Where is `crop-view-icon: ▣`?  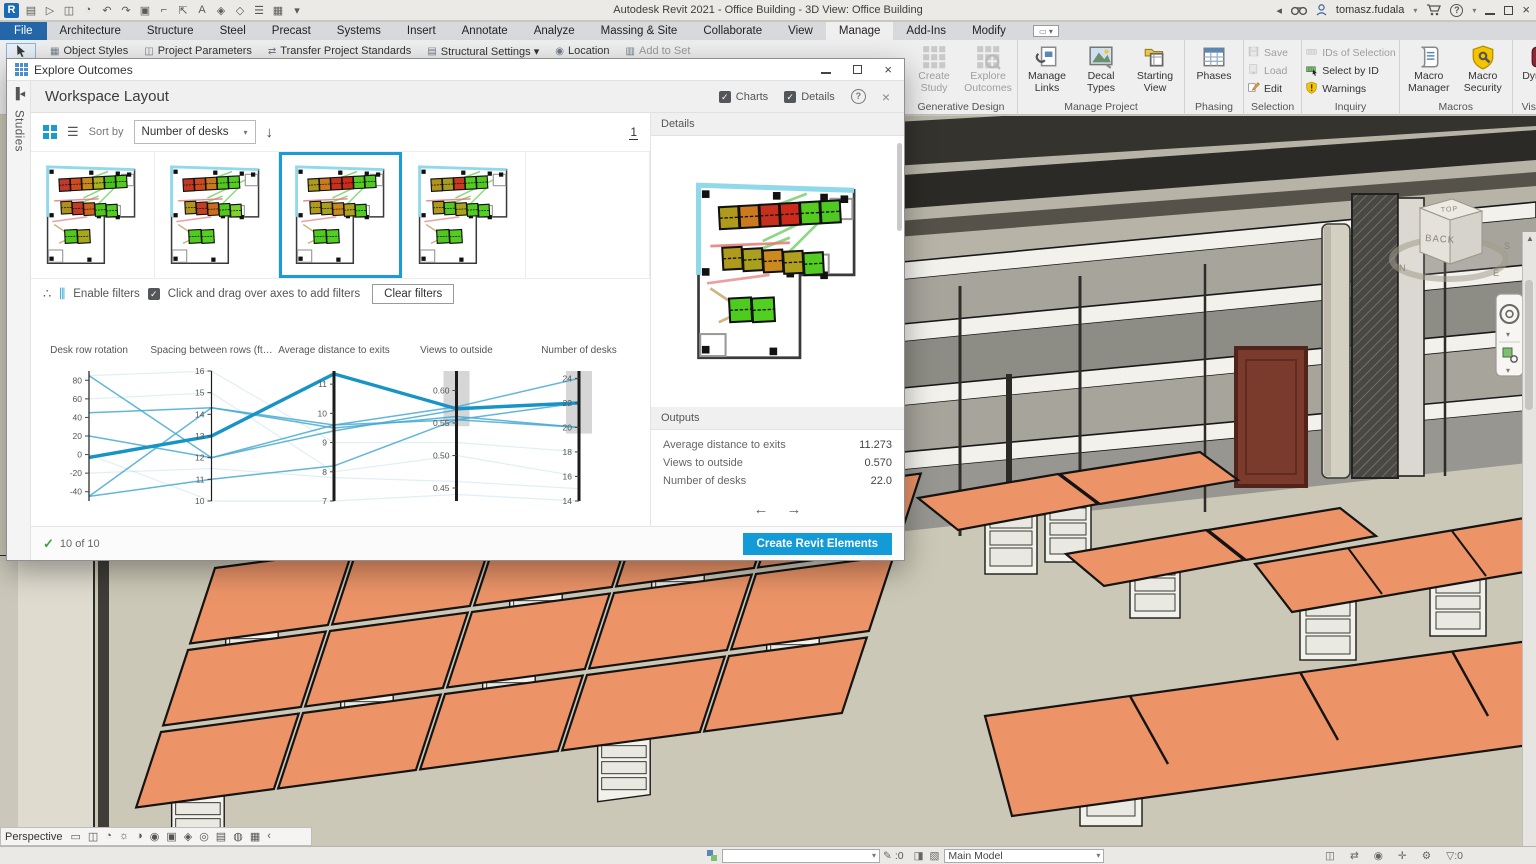
crop-view-icon: ▣ is located at coordinates (171, 836).